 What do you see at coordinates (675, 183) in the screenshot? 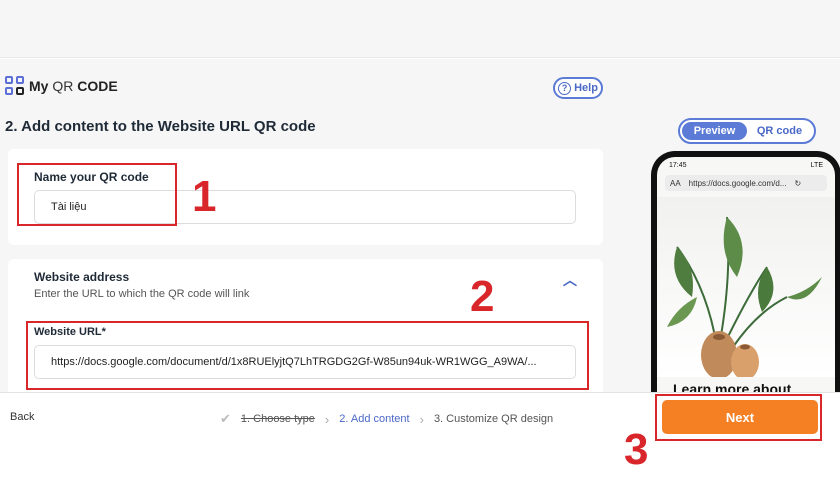
I see `aa-icon: AA` at bounding box center [675, 183].